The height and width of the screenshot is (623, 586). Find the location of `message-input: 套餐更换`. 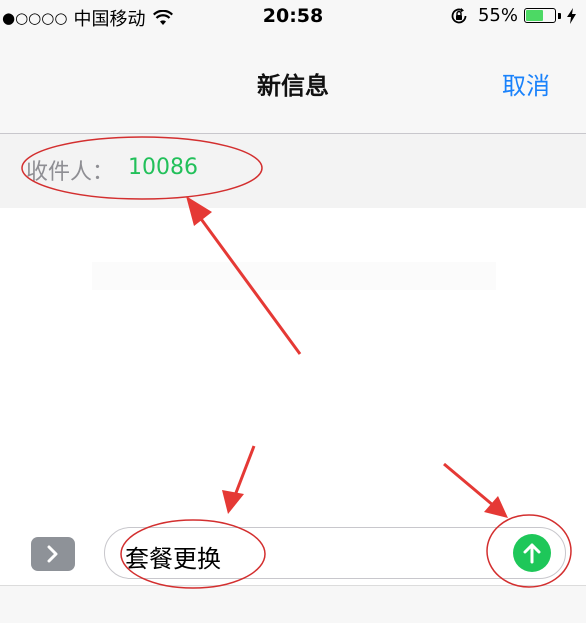

message-input: 套餐更换 is located at coordinates (335, 553).